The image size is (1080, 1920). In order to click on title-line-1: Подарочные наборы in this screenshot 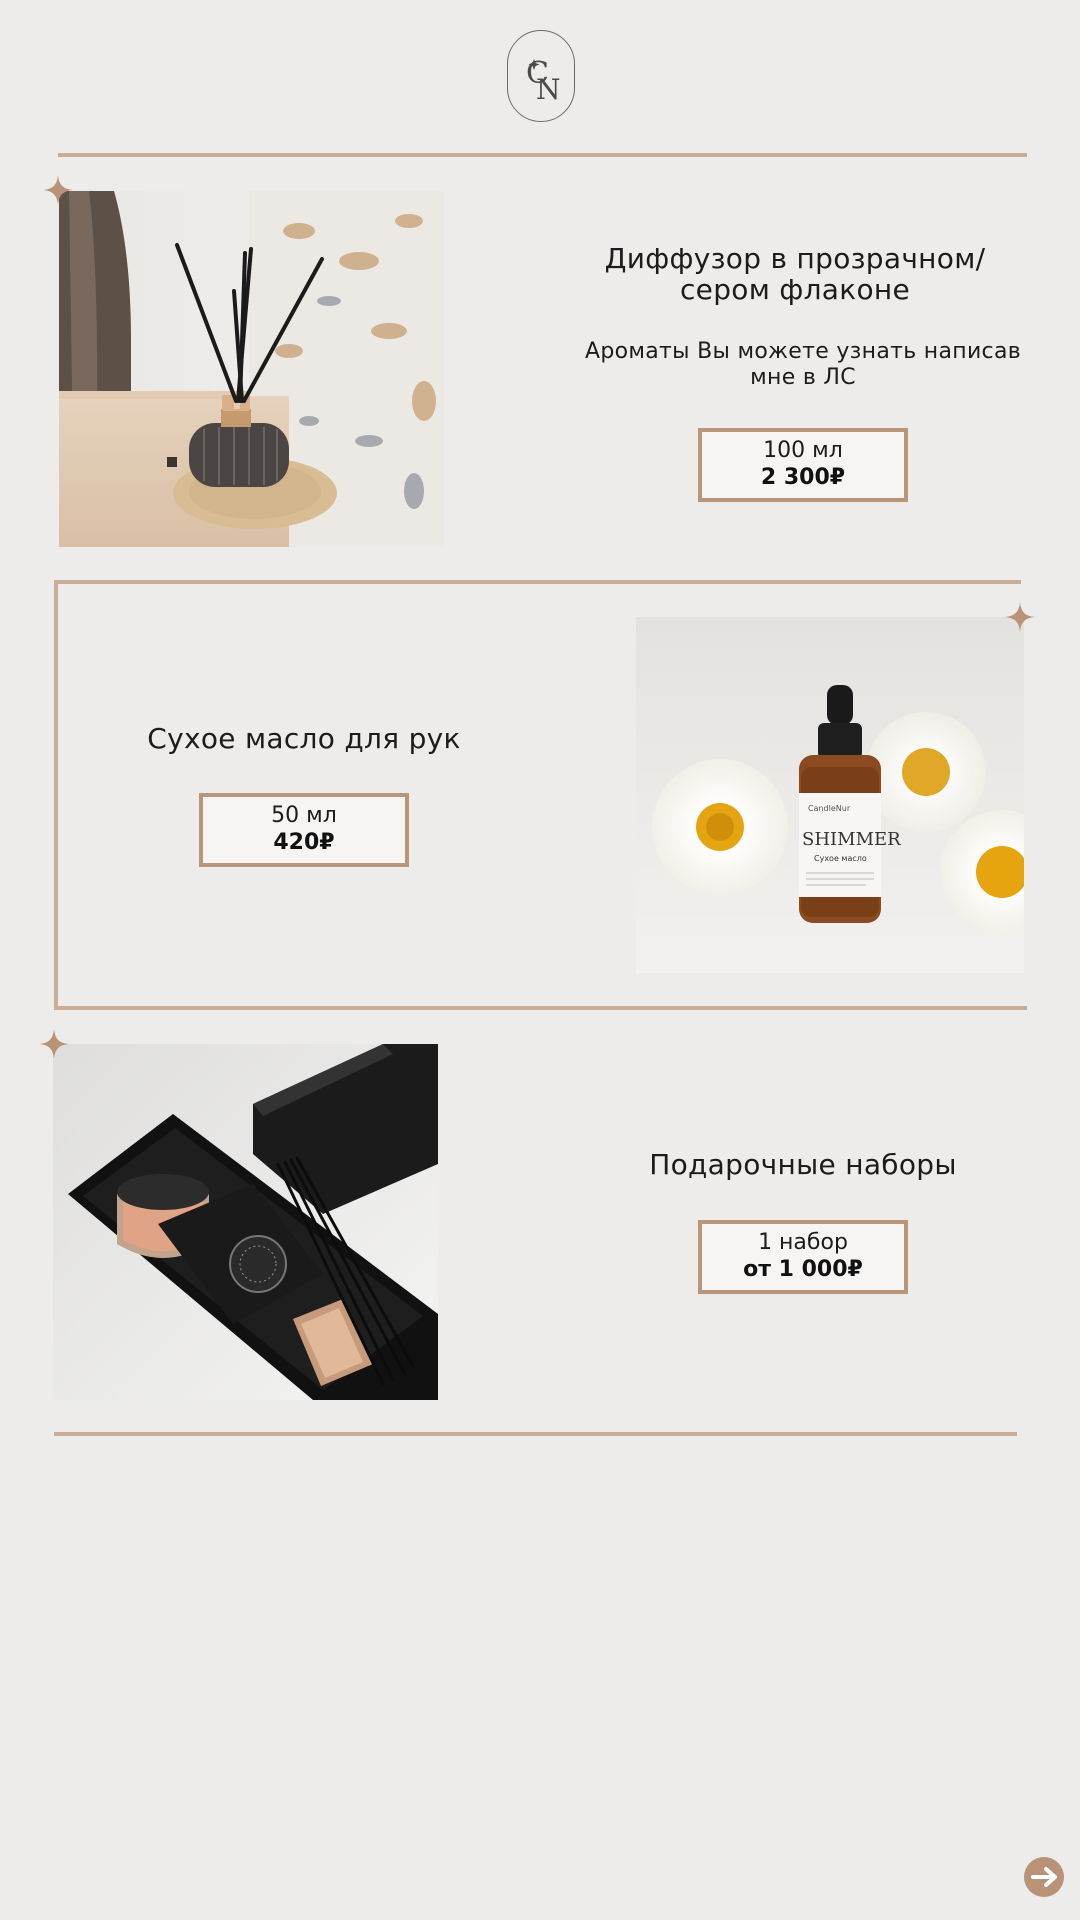, I will do `click(803, 1164)`.